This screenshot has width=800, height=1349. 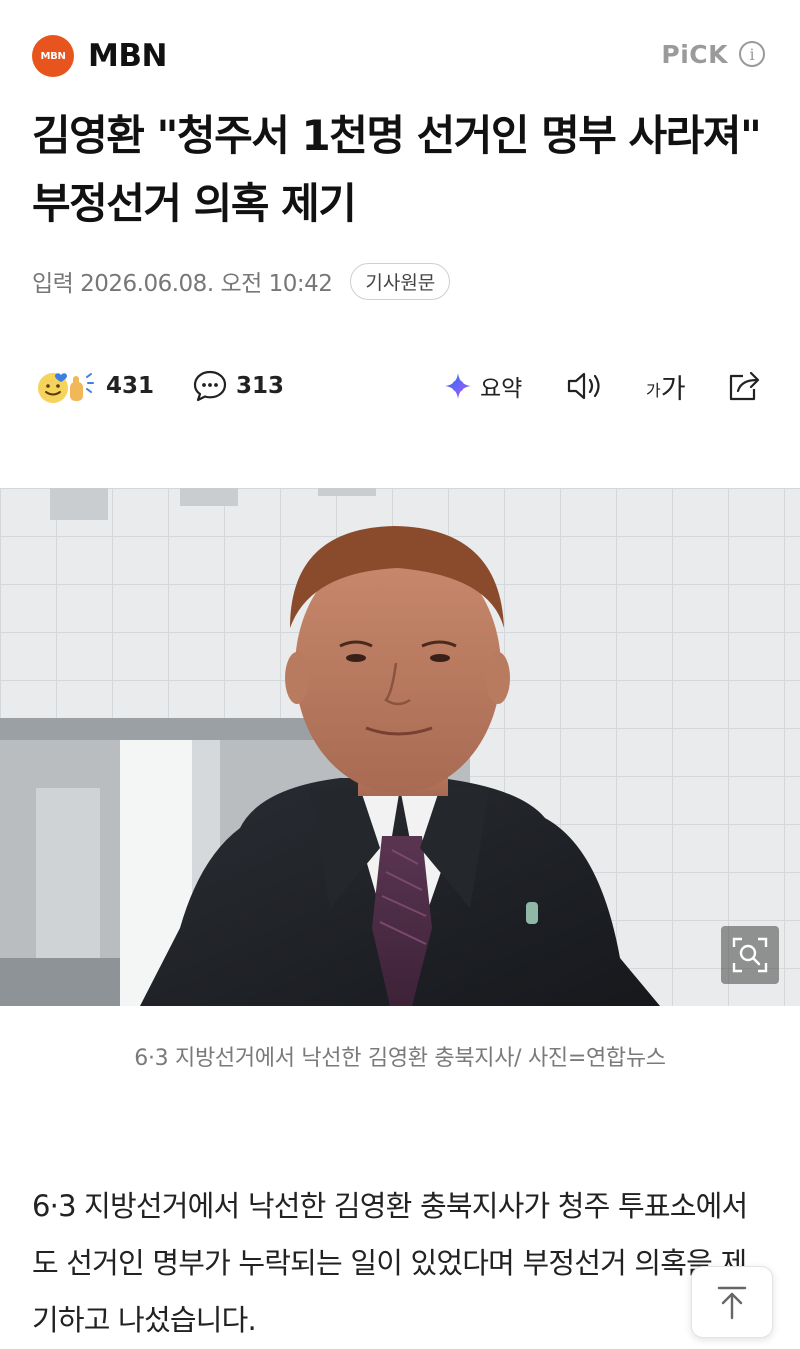 I want to click on pick-badge: PiCK, so click(x=694, y=54).